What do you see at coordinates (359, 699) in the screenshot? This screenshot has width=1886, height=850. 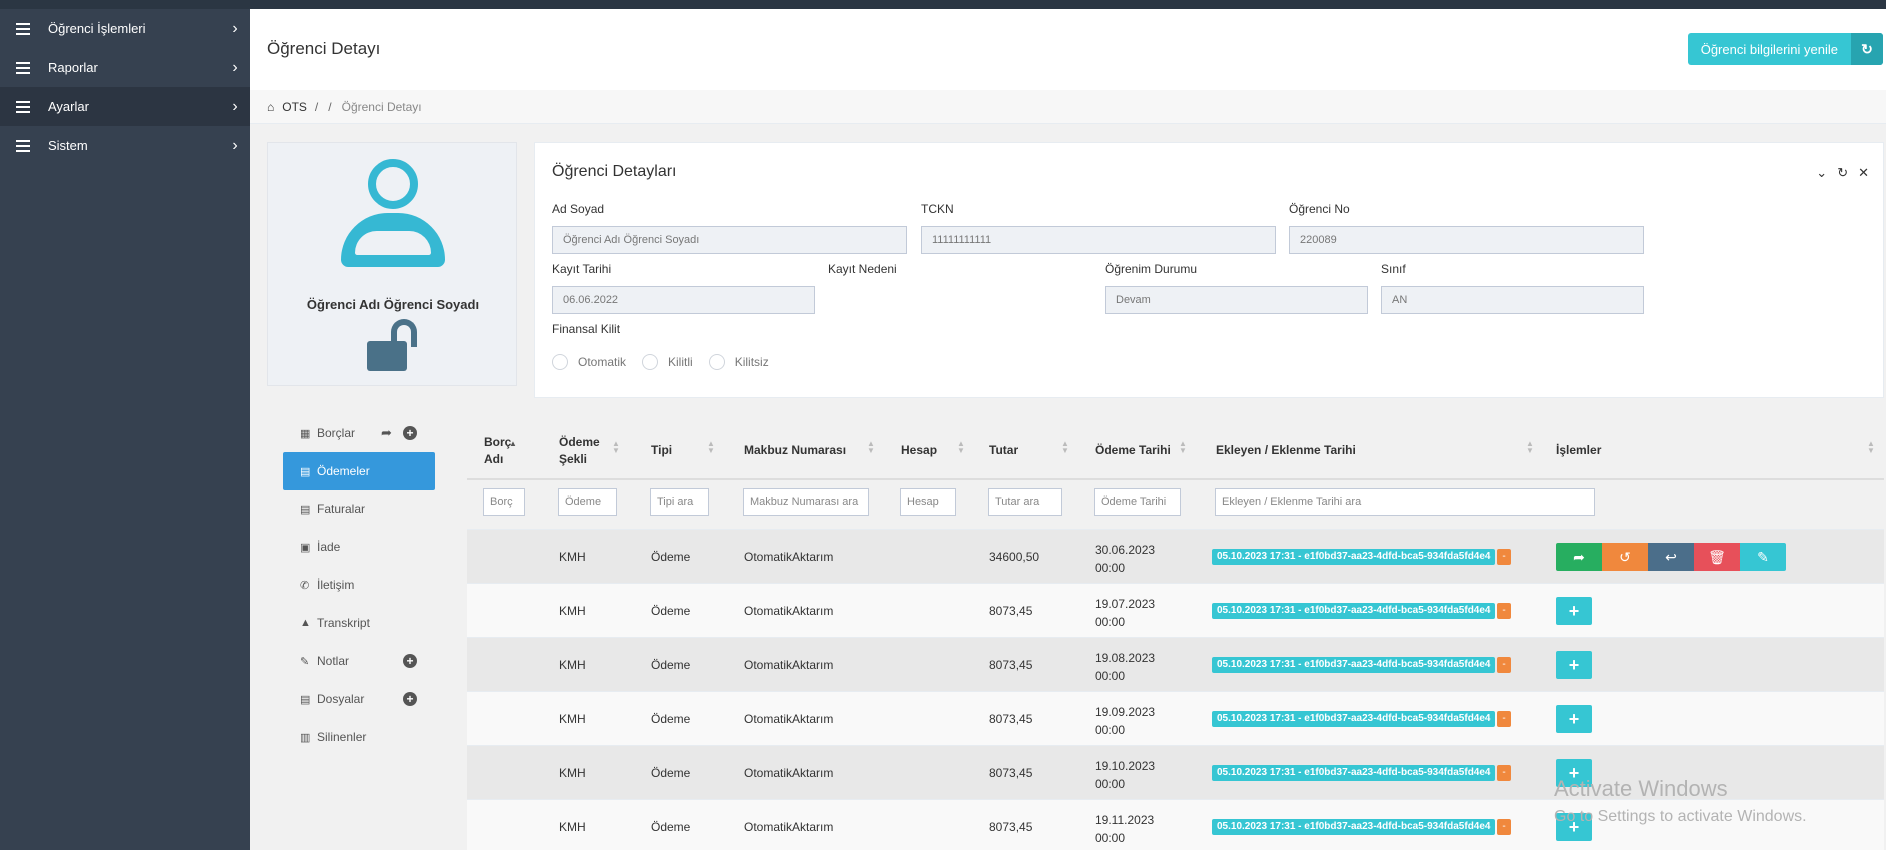 I see `tab-dosyalar: ▤ Dosyalar +` at bounding box center [359, 699].